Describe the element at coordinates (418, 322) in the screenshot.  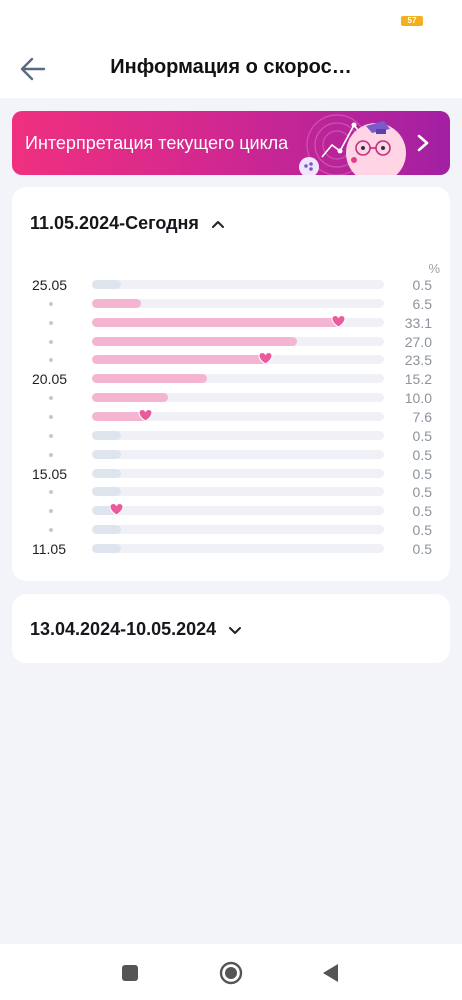
I see `row-value: 33.1` at that location.